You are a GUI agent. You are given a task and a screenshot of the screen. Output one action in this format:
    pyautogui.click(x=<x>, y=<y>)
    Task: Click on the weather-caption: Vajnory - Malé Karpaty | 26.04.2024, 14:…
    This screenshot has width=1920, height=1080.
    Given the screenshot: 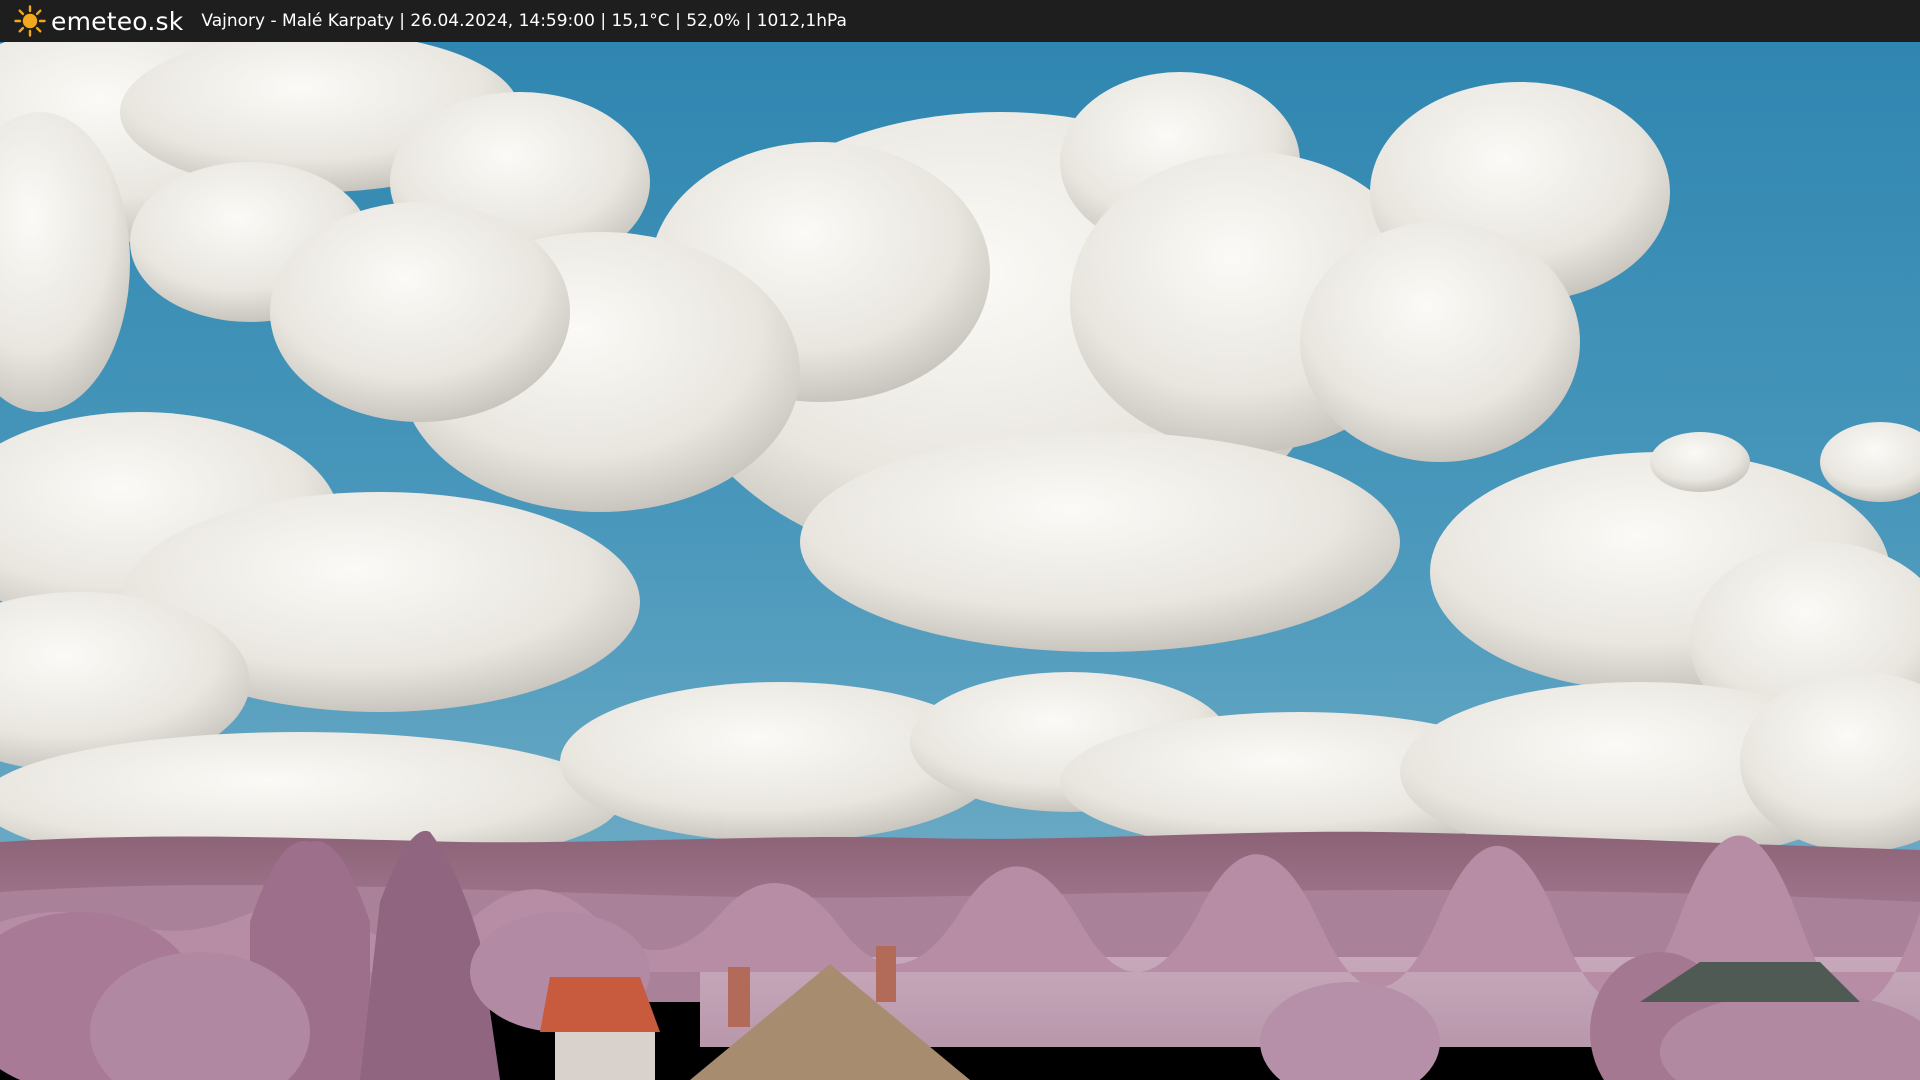 What is the action you would take?
    pyautogui.click(x=524, y=21)
    